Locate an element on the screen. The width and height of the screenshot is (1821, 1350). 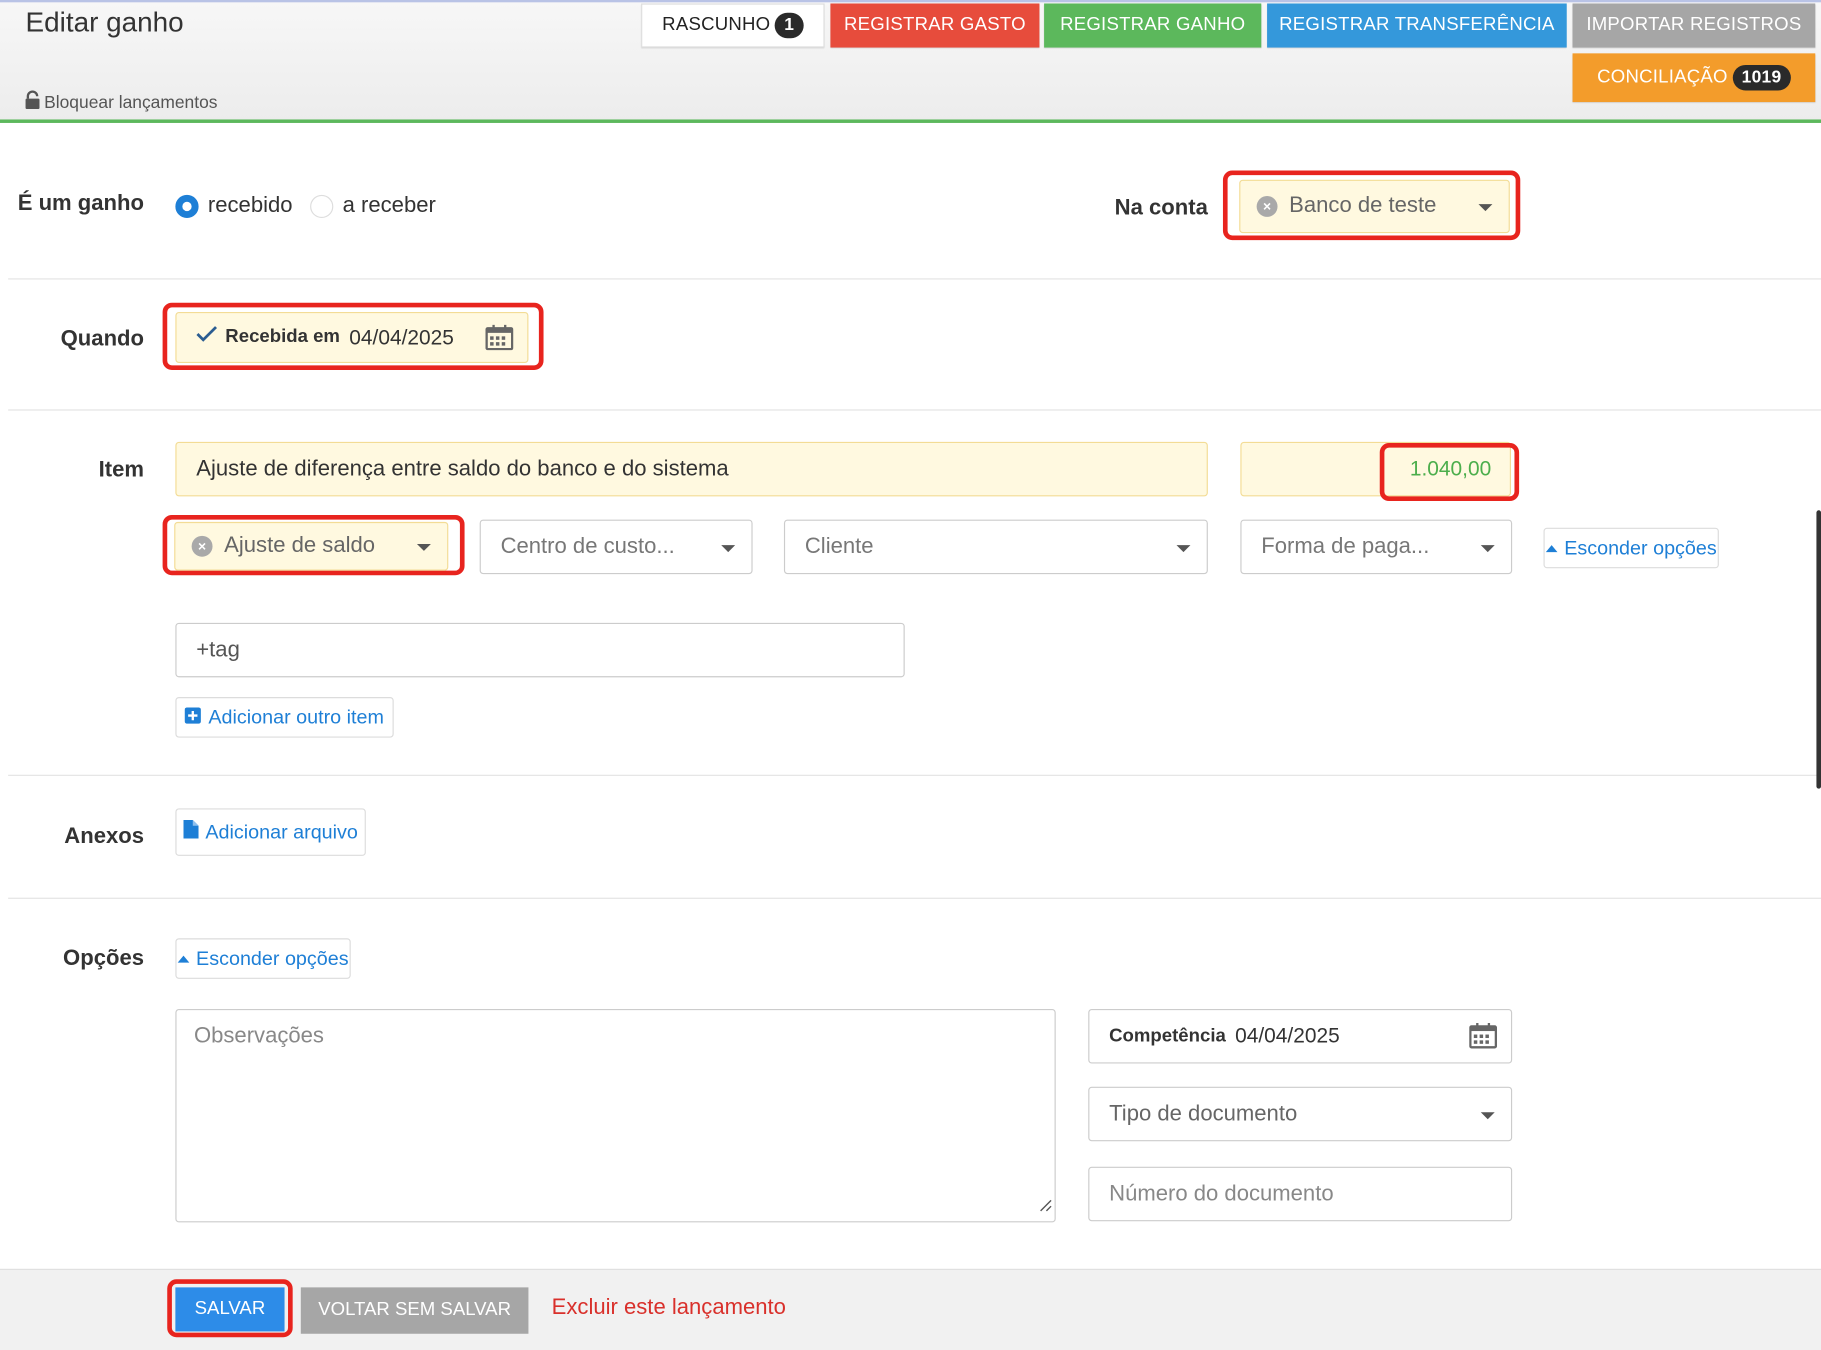
draft-button-label: RASCUNHO is located at coordinates (716, 25).